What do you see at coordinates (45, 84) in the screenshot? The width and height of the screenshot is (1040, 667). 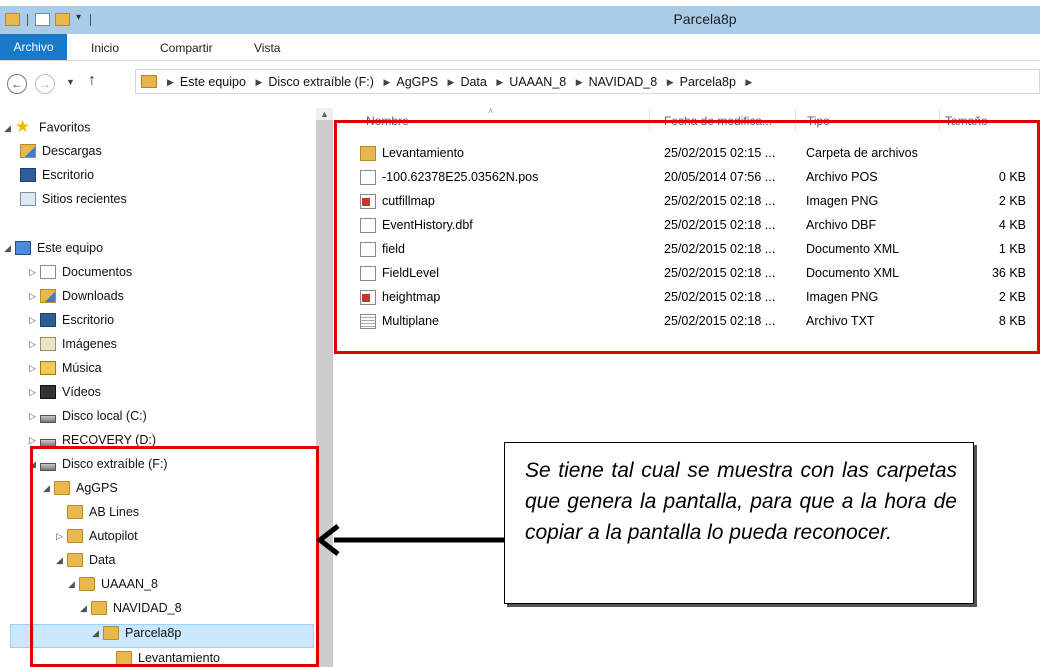 I see `forward-icon: →` at bounding box center [45, 84].